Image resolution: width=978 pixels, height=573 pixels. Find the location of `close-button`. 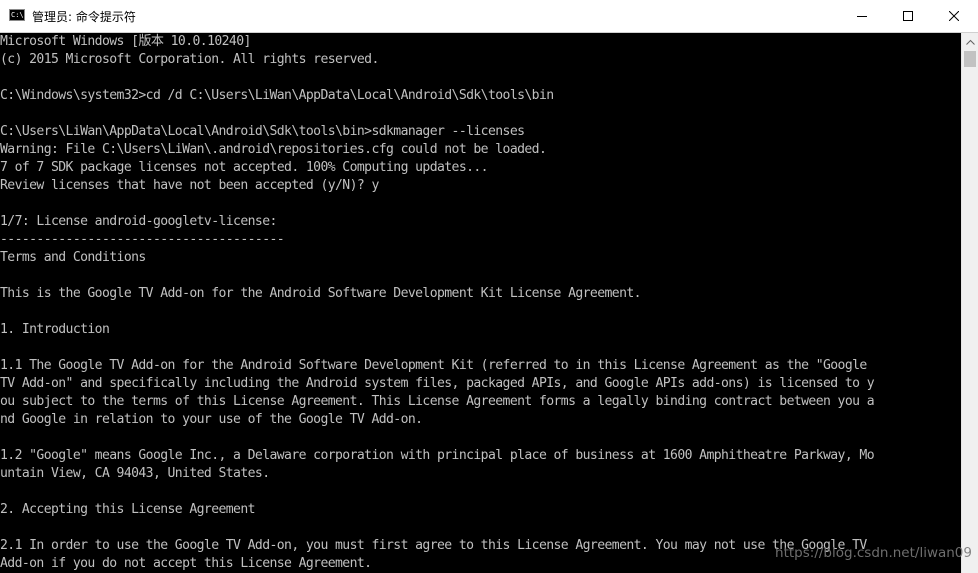

close-button is located at coordinates (954, 16).